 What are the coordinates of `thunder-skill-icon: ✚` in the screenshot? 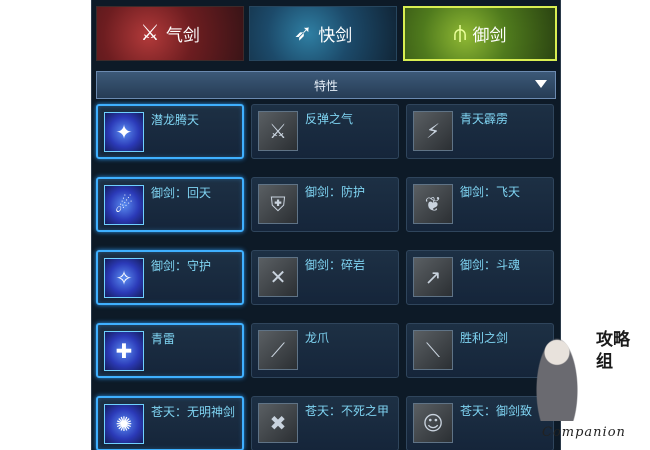 It's located at (124, 351).